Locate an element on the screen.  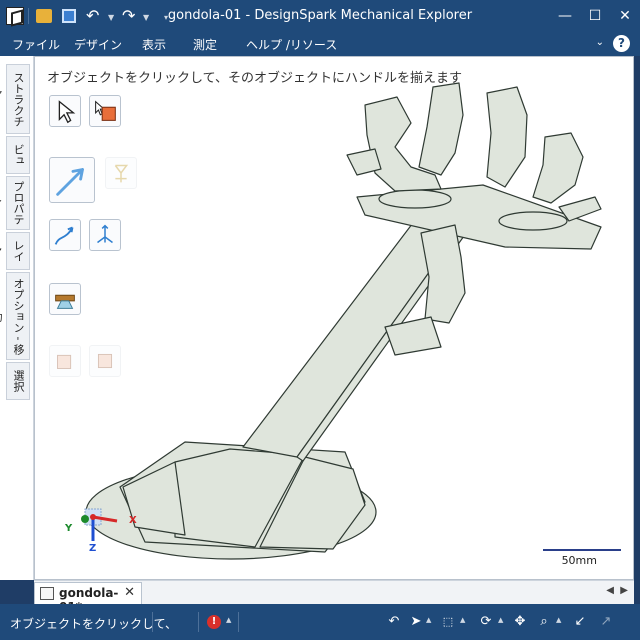
create-pattern-tool-button is located at coordinates (65, 361).